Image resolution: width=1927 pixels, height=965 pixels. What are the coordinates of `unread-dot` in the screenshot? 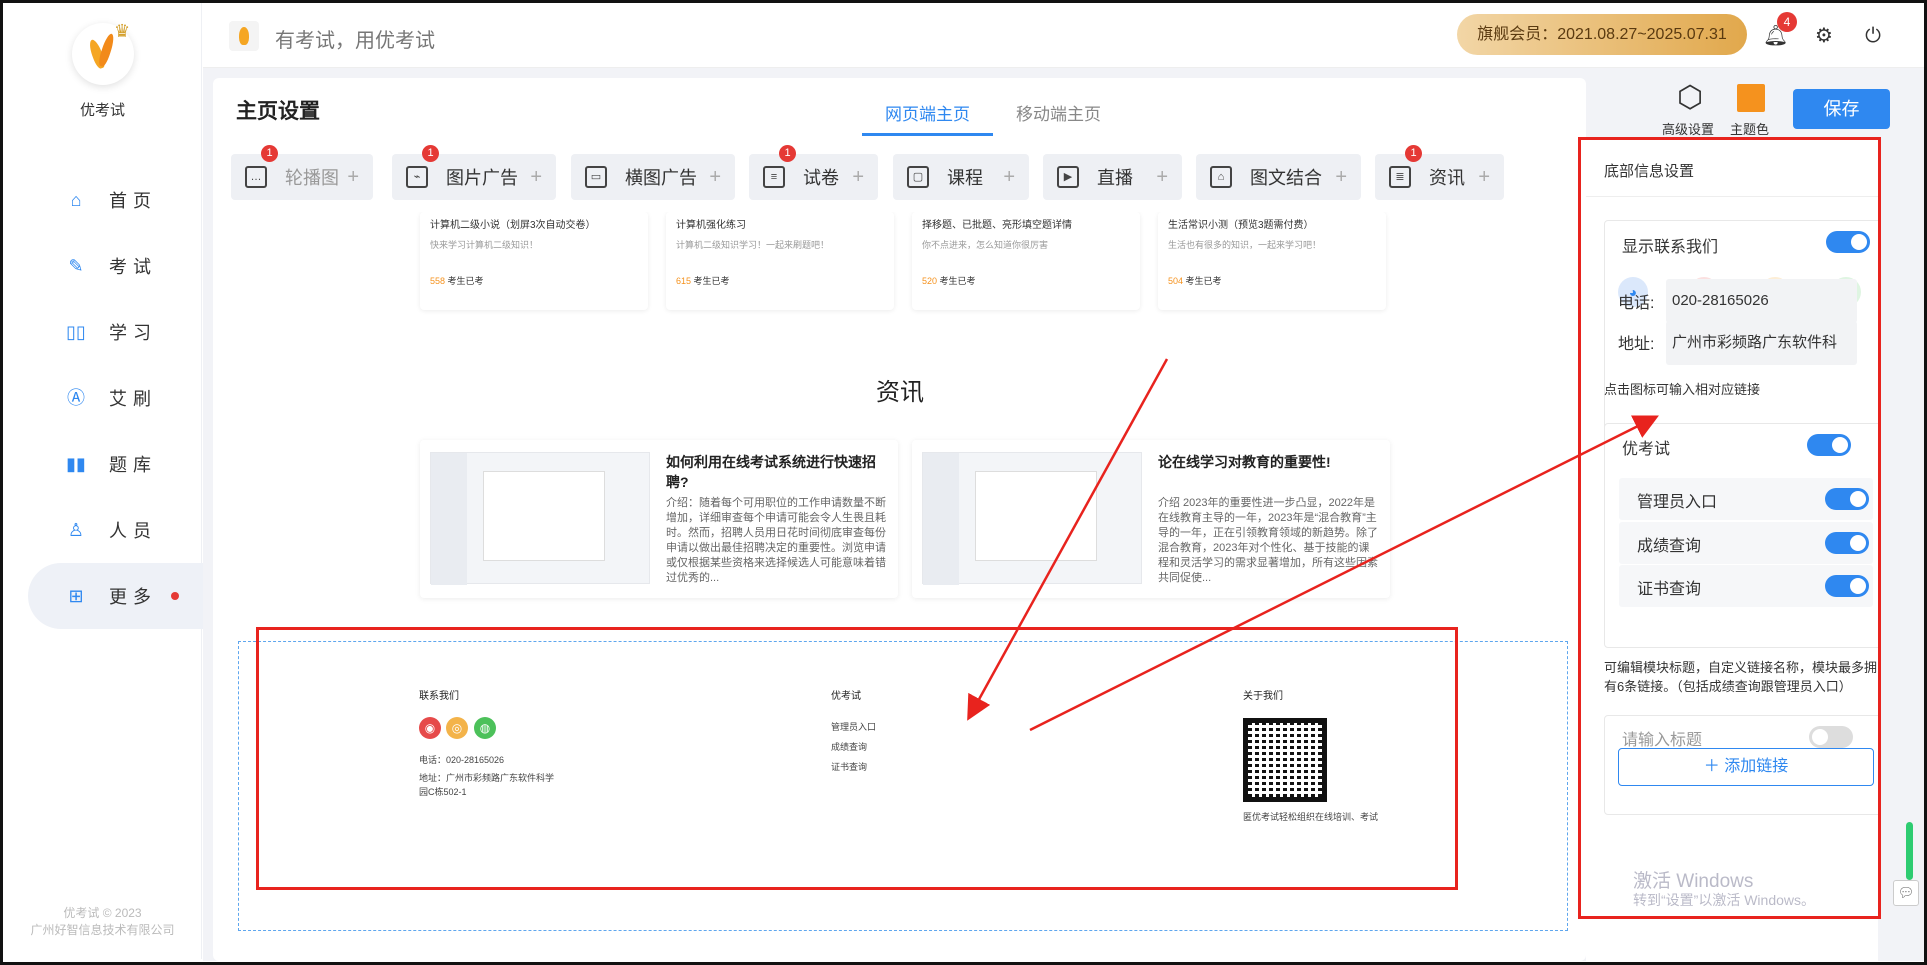 It's located at (175, 596).